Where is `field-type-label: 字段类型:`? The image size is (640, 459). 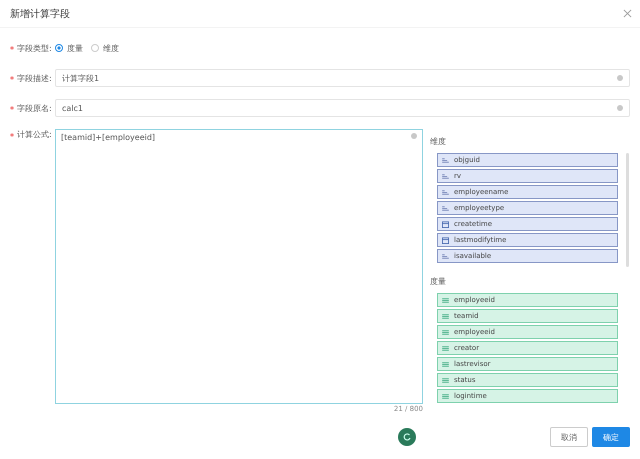 field-type-label: 字段类型: is located at coordinates (32, 48).